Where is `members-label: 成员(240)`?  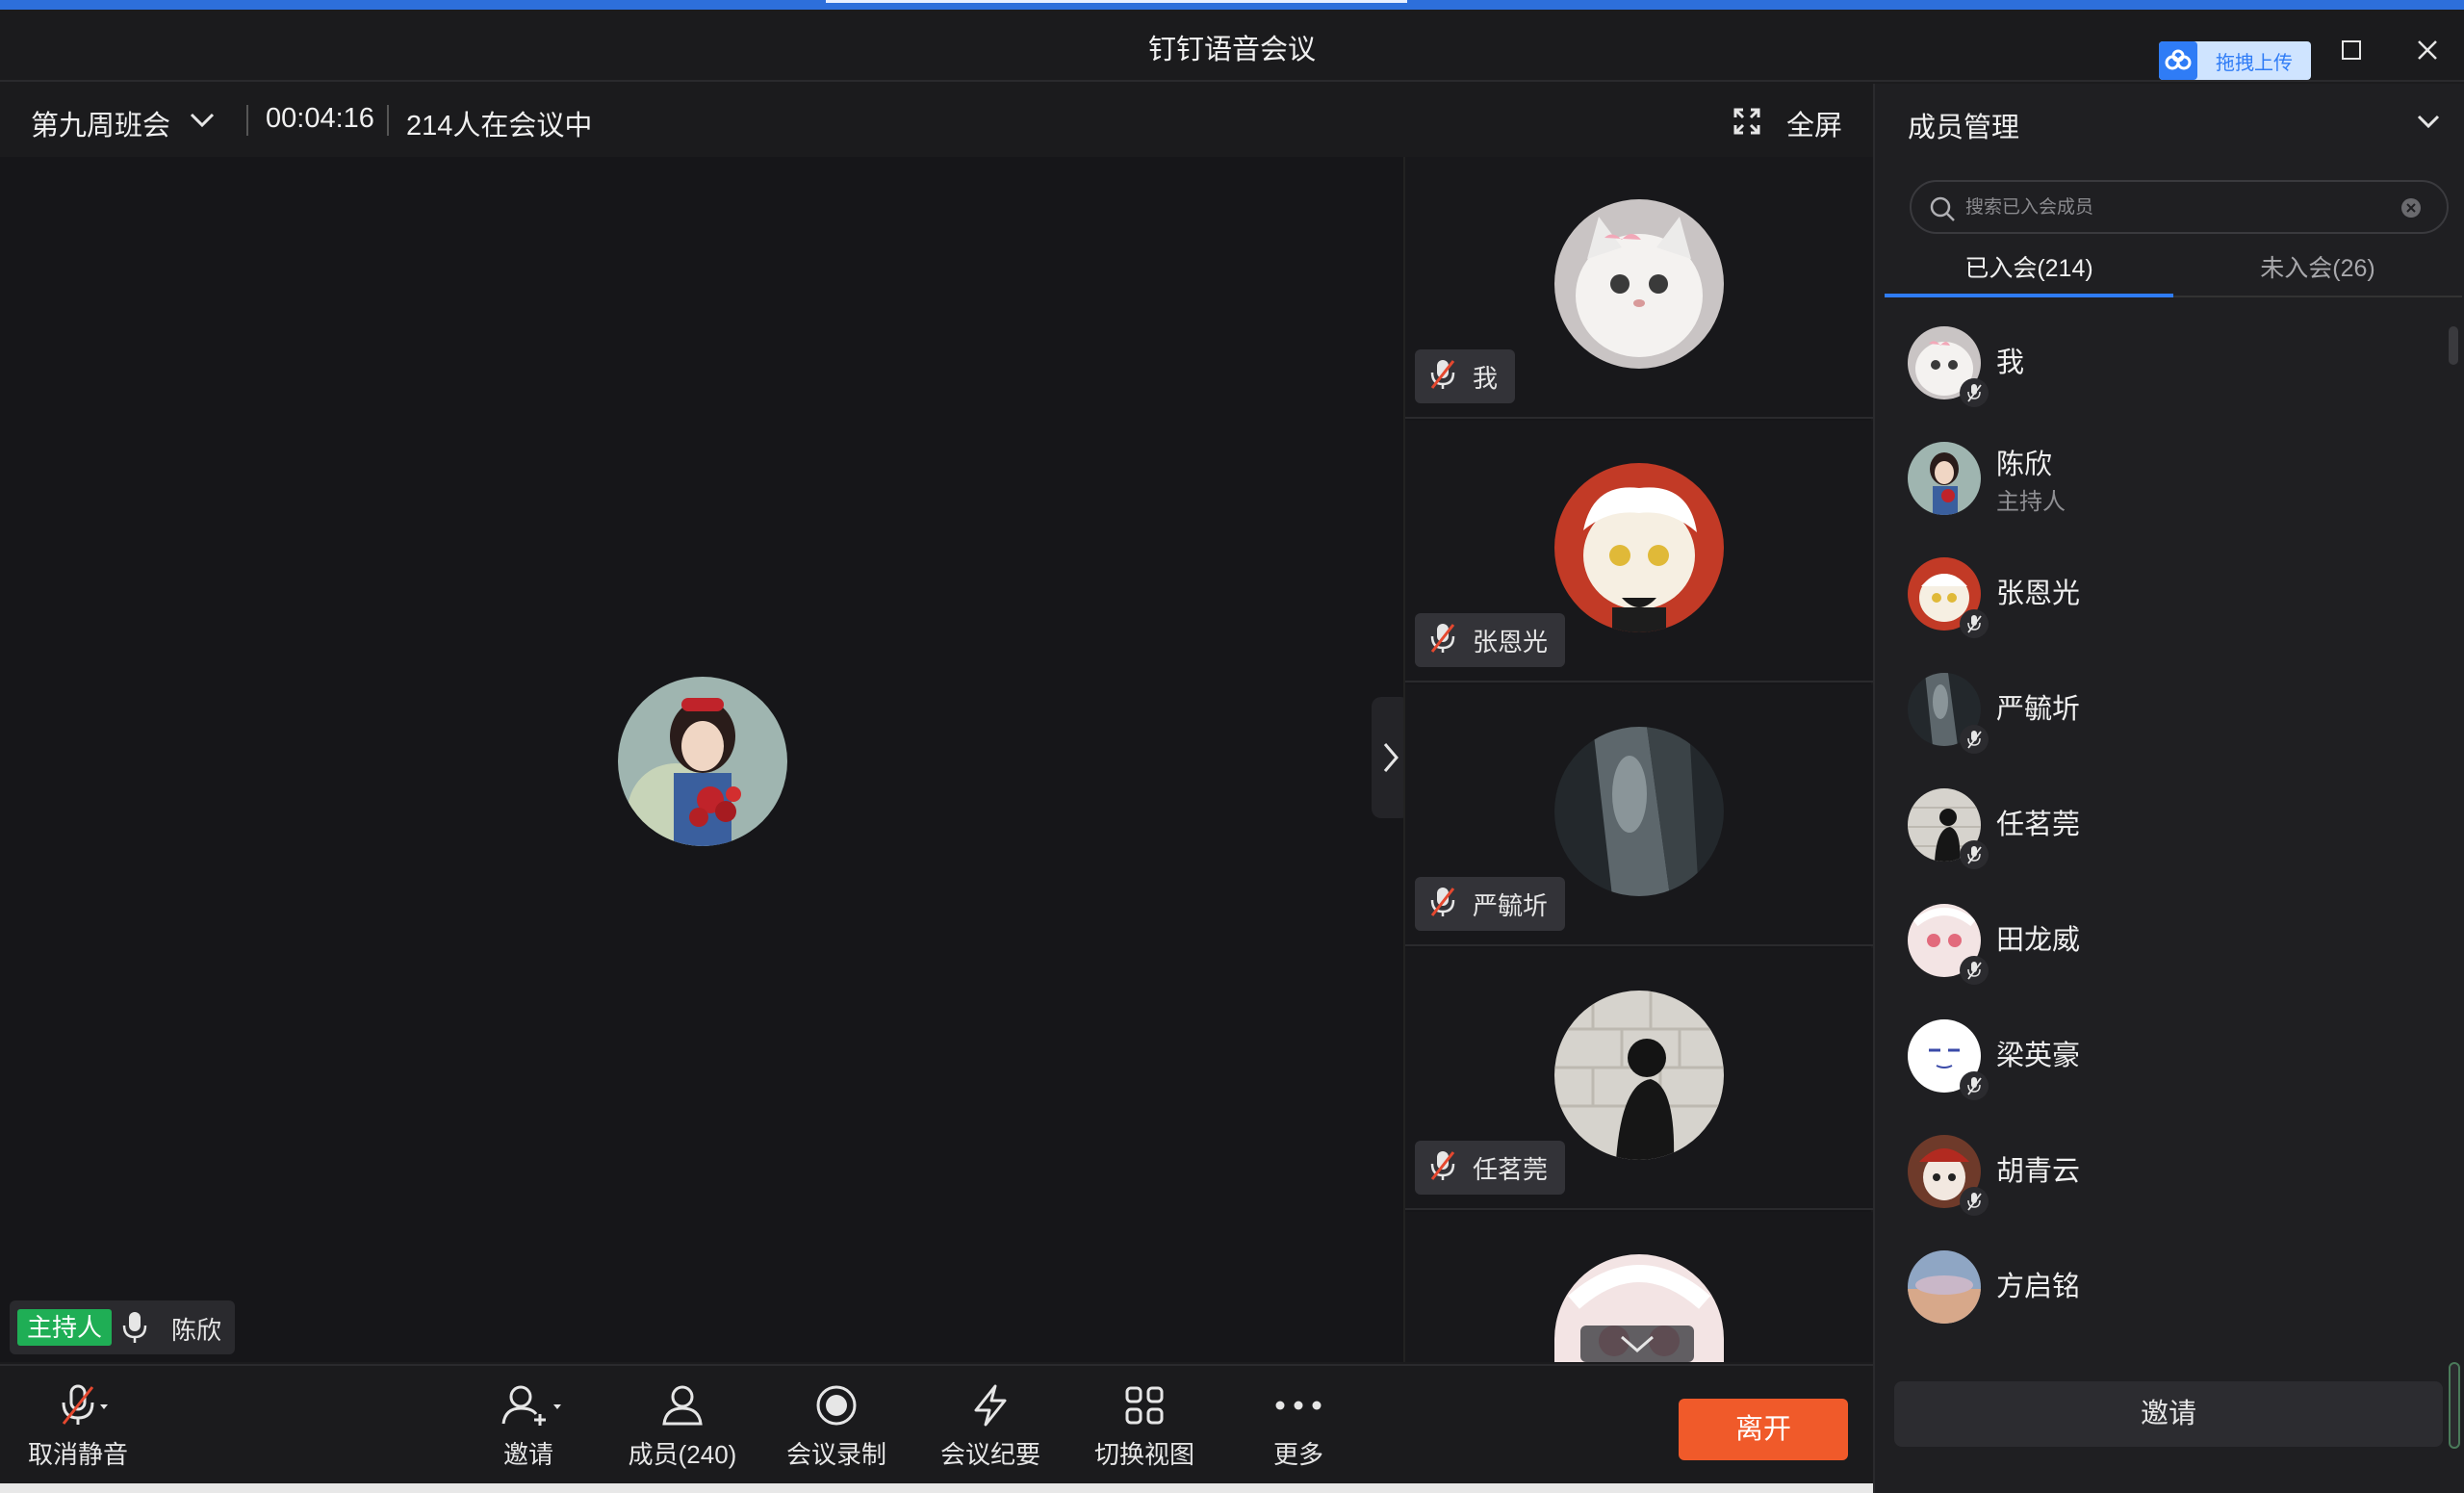
members-label: 成员(240) is located at coordinates (682, 1454).